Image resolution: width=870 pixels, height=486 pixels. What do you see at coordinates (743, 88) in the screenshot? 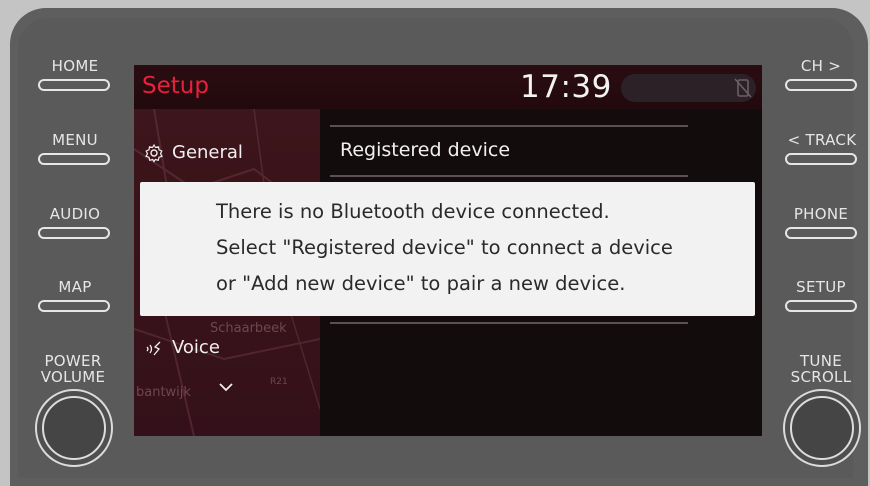
I see `phone-disconnected-icon` at bounding box center [743, 88].